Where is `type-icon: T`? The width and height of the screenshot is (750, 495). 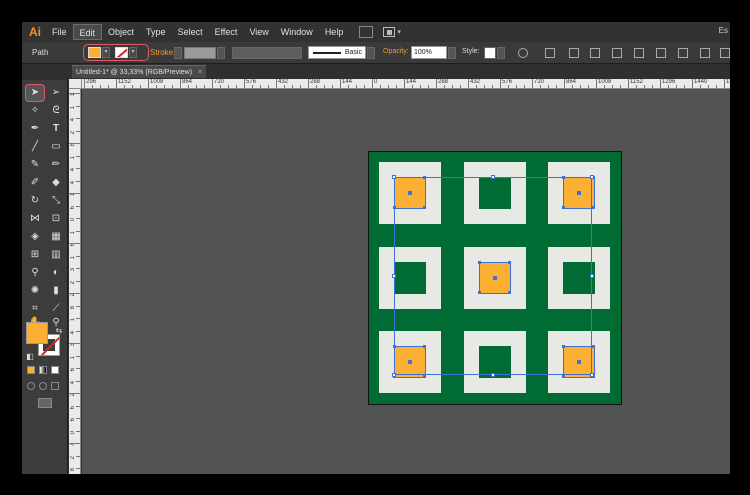
type-icon: T is located at coordinates (56, 128).